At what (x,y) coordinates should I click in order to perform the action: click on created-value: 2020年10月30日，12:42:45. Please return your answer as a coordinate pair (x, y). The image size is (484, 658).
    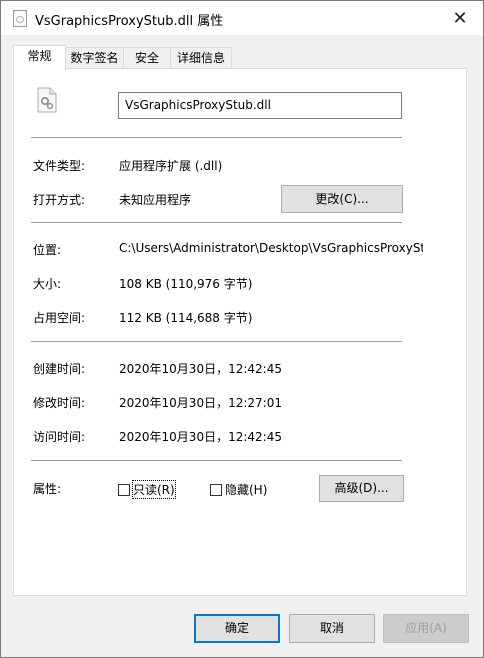
    Looking at the image, I should click on (200, 369).